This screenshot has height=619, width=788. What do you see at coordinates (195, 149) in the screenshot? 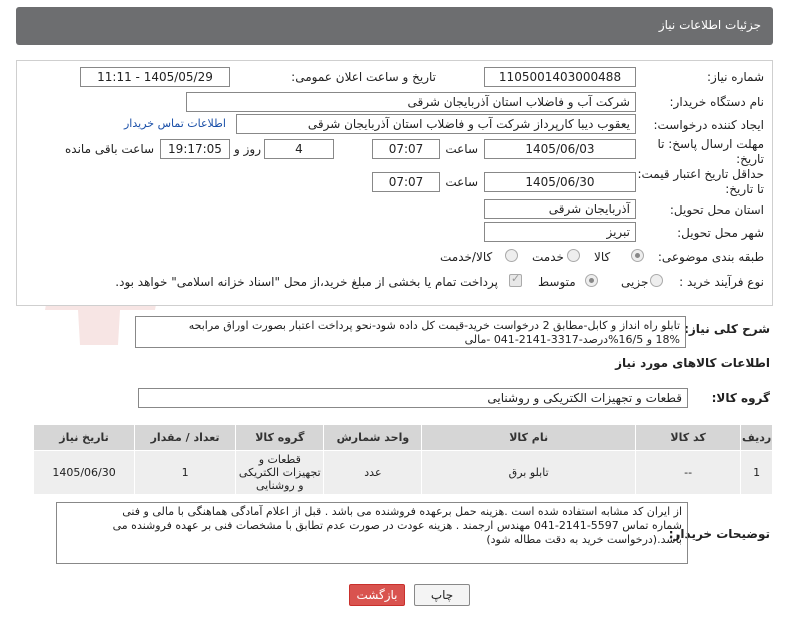
I see `remaining-time-field: 19:17:05` at bounding box center [195, 149].